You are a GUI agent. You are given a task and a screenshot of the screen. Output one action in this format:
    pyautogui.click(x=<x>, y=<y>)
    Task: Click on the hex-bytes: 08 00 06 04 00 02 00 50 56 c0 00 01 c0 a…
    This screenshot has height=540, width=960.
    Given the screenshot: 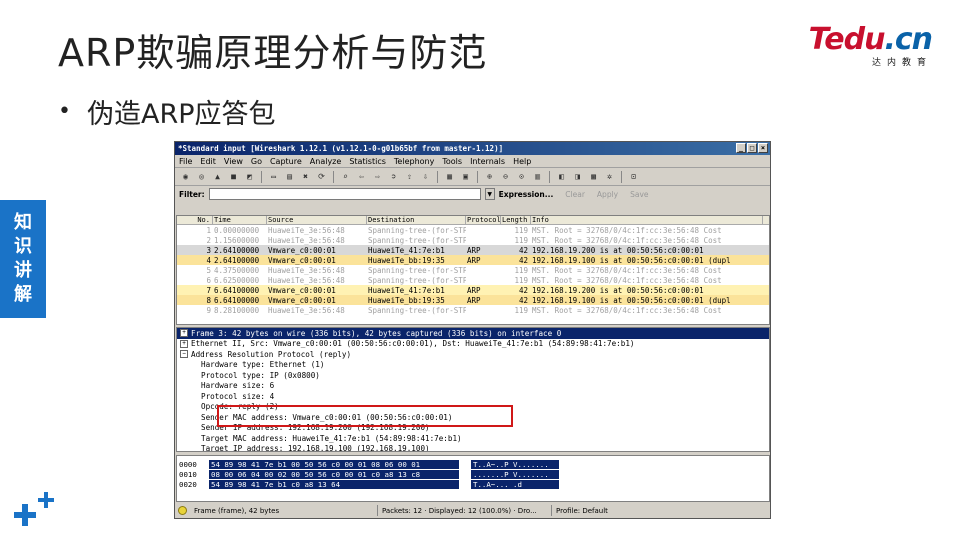 What is the action you would take?
    pyautogui.click(x=334, y=474)
    